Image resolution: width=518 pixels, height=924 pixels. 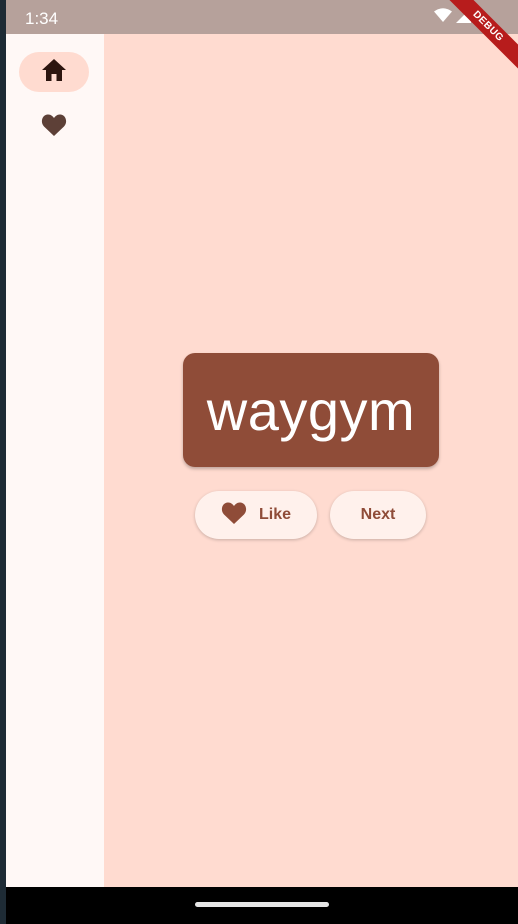 I want to click on next-button-label: Next, so click(x=378, y=514).